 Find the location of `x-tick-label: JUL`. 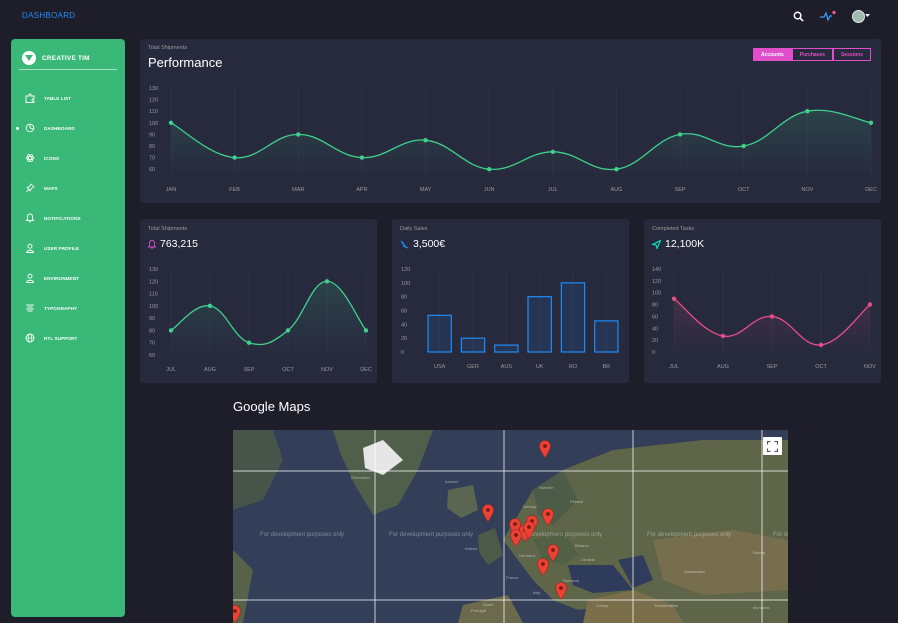

x-tick-label: JUL is located at coordinates (171, 370).